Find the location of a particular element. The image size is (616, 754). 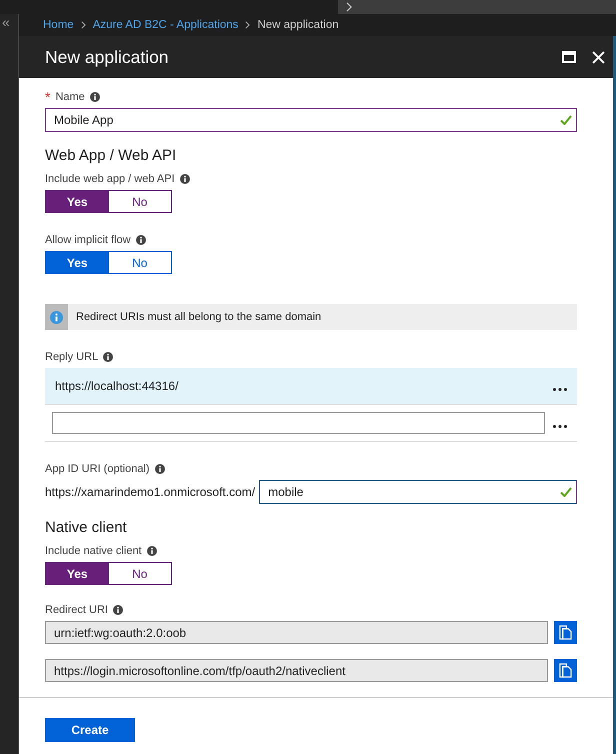

redirect-uri-field: urn:ietf:wg:oauth:2.0:oob is located at coordinates (296, 632).